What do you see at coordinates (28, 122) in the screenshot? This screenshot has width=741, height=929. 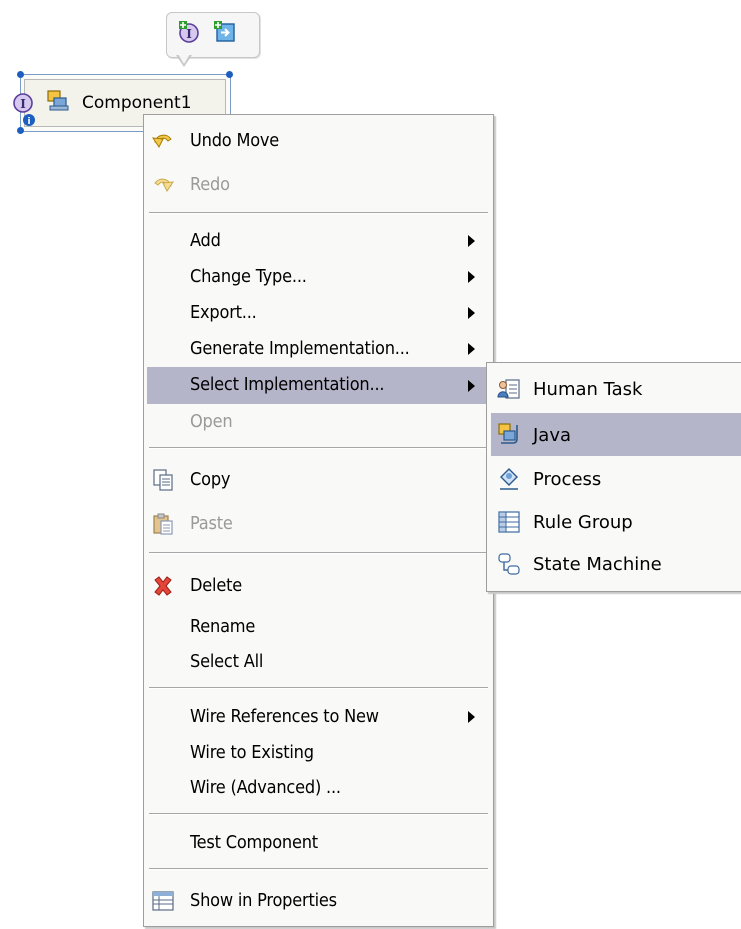 I see `svg-text: i` at bounding box center [28, 122].